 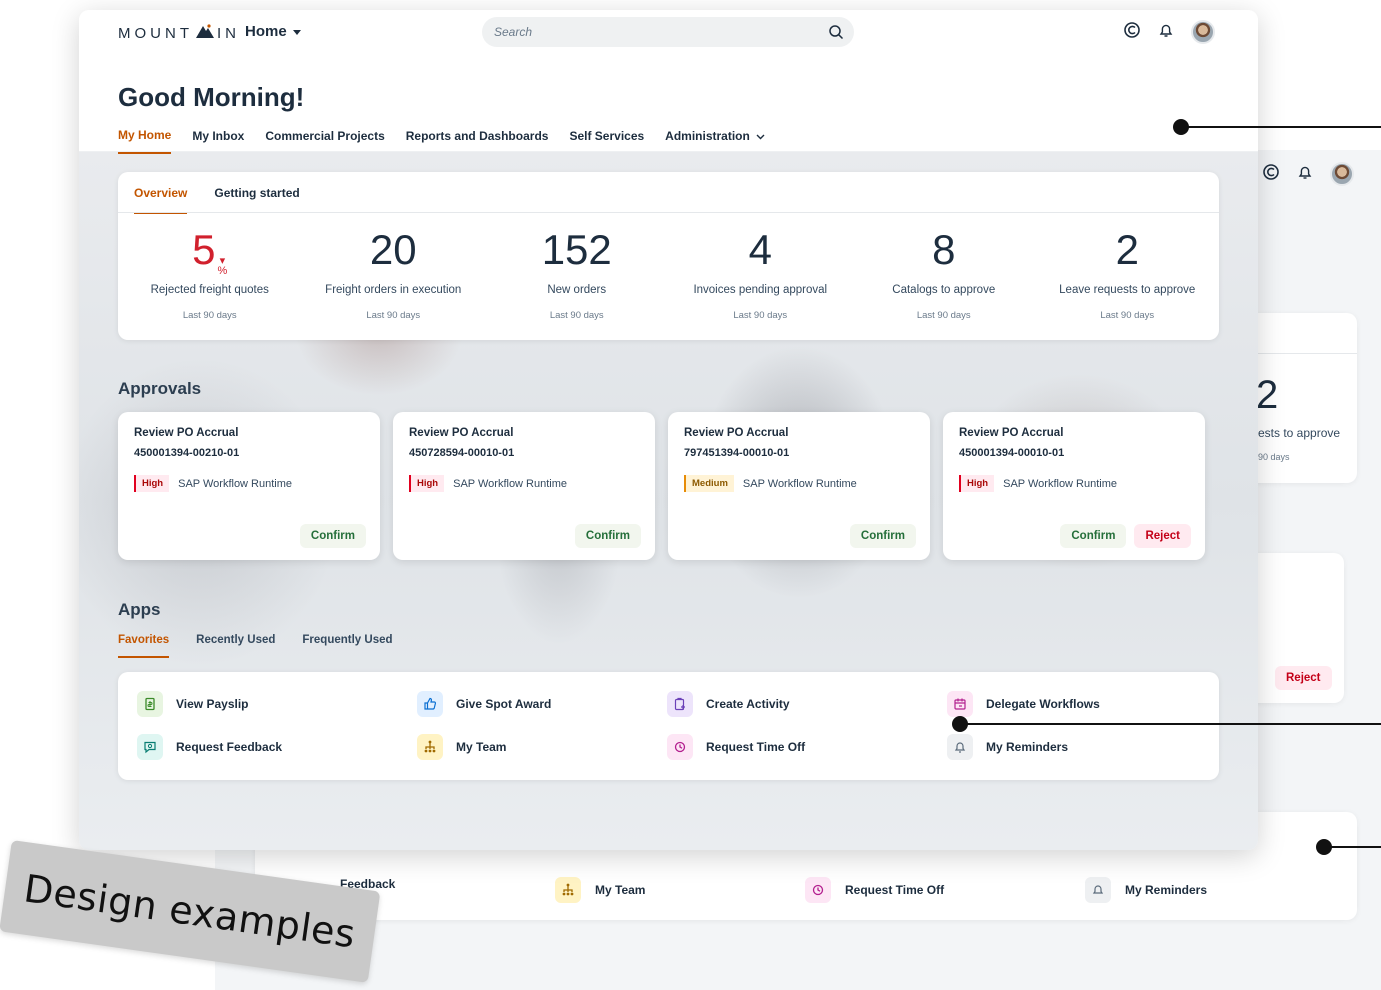 I want to click on kpi-new-orders: 152 New orders Last 90 days, so click(x=577, y=272).